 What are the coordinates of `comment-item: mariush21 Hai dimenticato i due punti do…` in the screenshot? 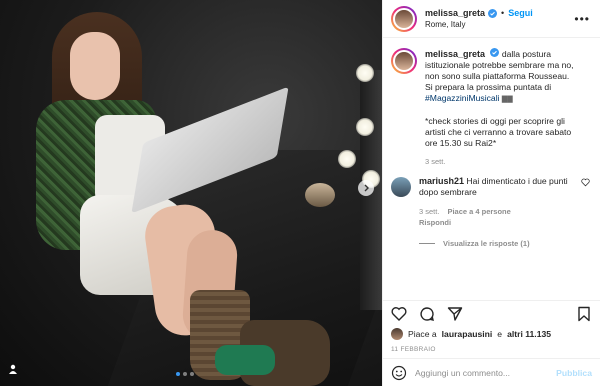 It's located at (491, 201).